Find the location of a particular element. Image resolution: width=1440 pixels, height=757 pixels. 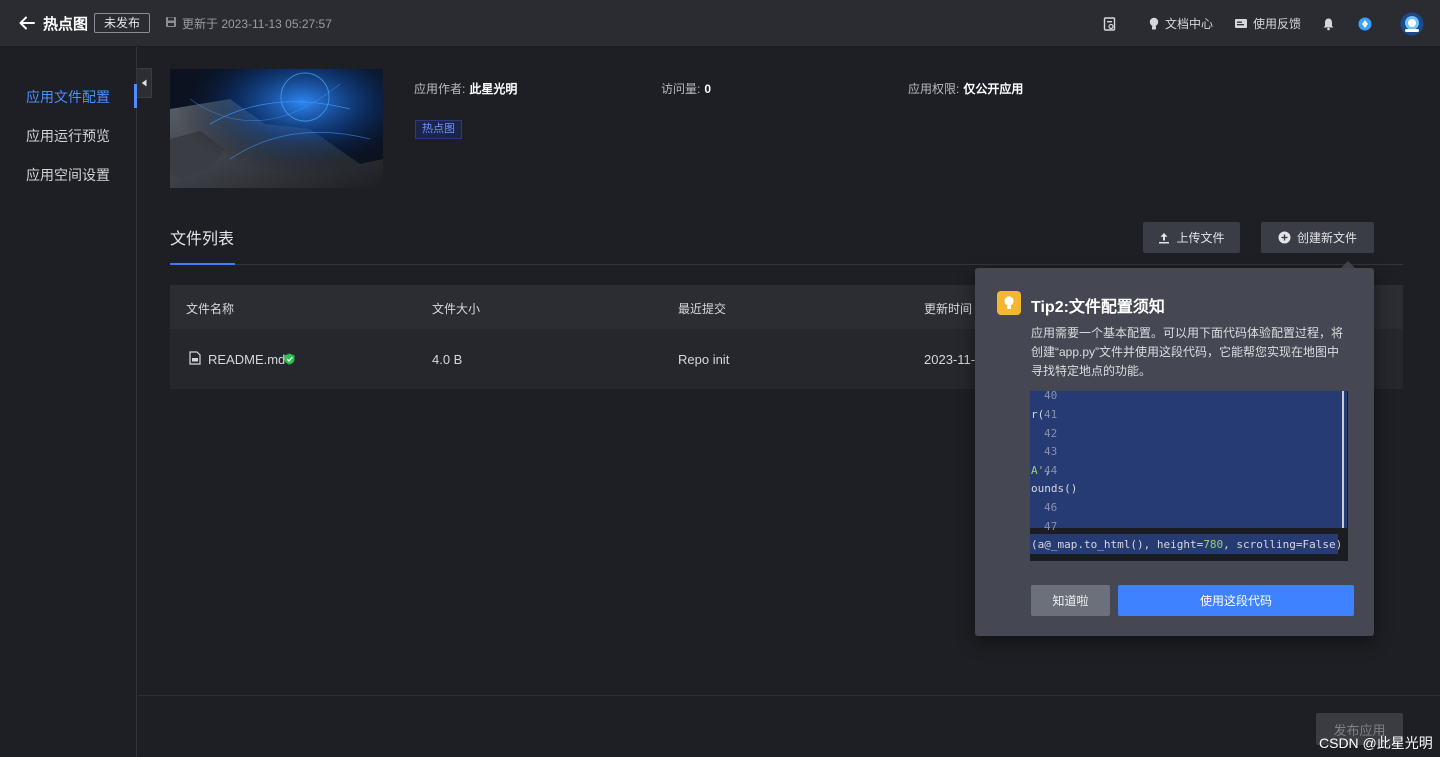

upload-icon is located at coordinates (1164, 237).